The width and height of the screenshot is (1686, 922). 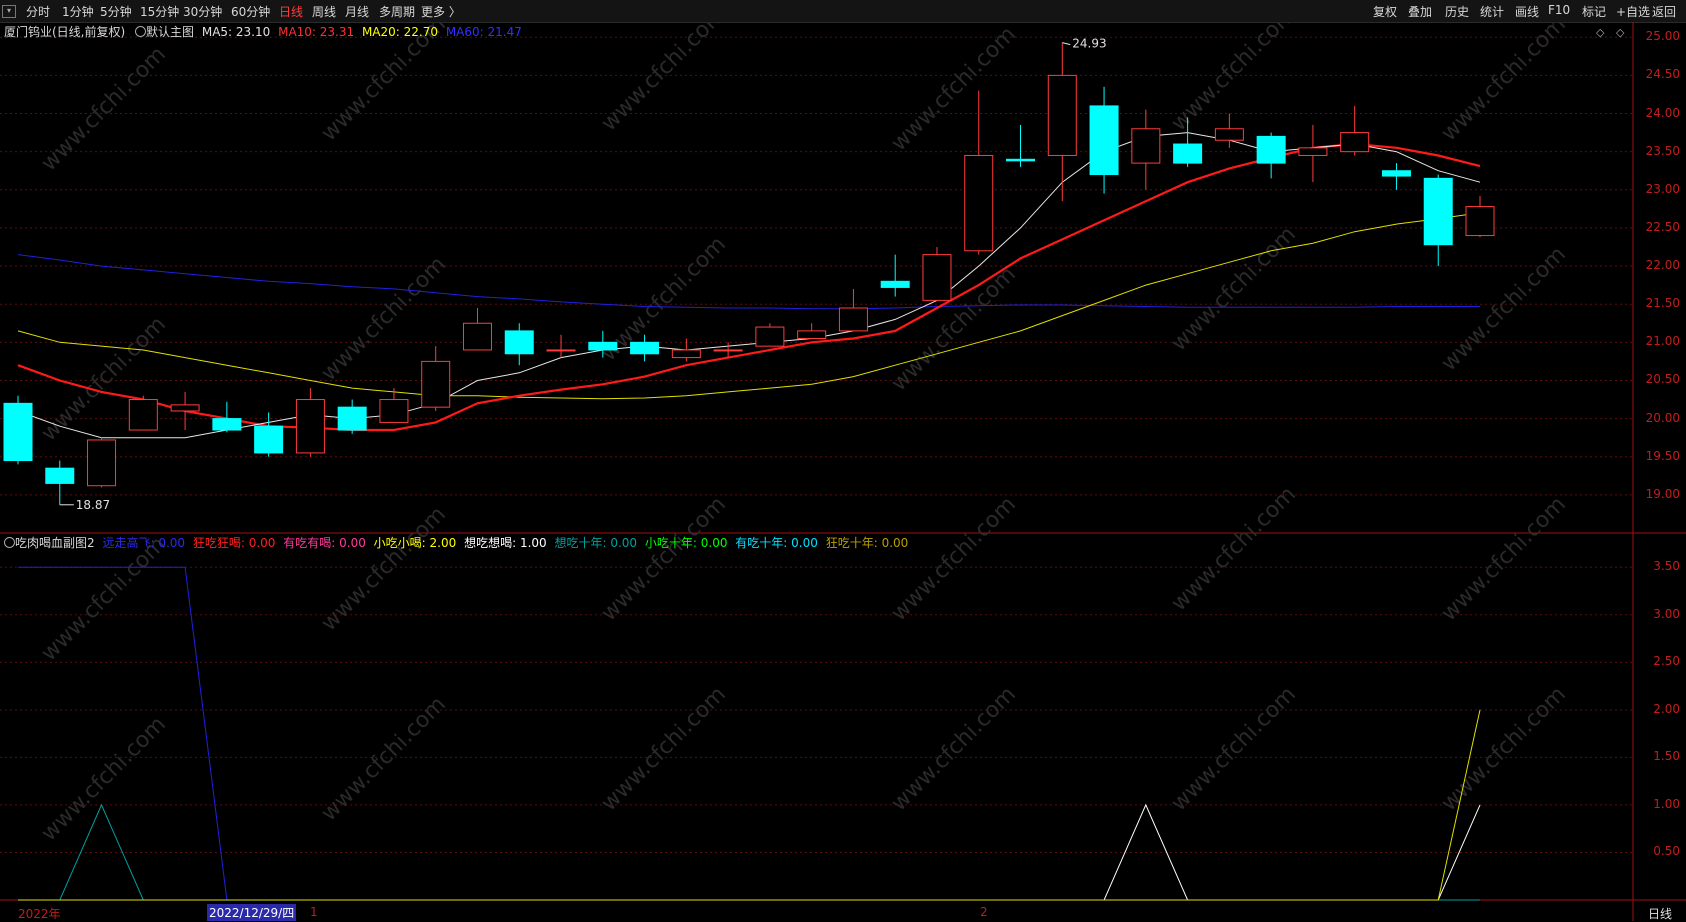 What do you see at coordinates (984, 912) in the screenshot?
I see `month-label-2: 2` at bounding box center [984, 912].